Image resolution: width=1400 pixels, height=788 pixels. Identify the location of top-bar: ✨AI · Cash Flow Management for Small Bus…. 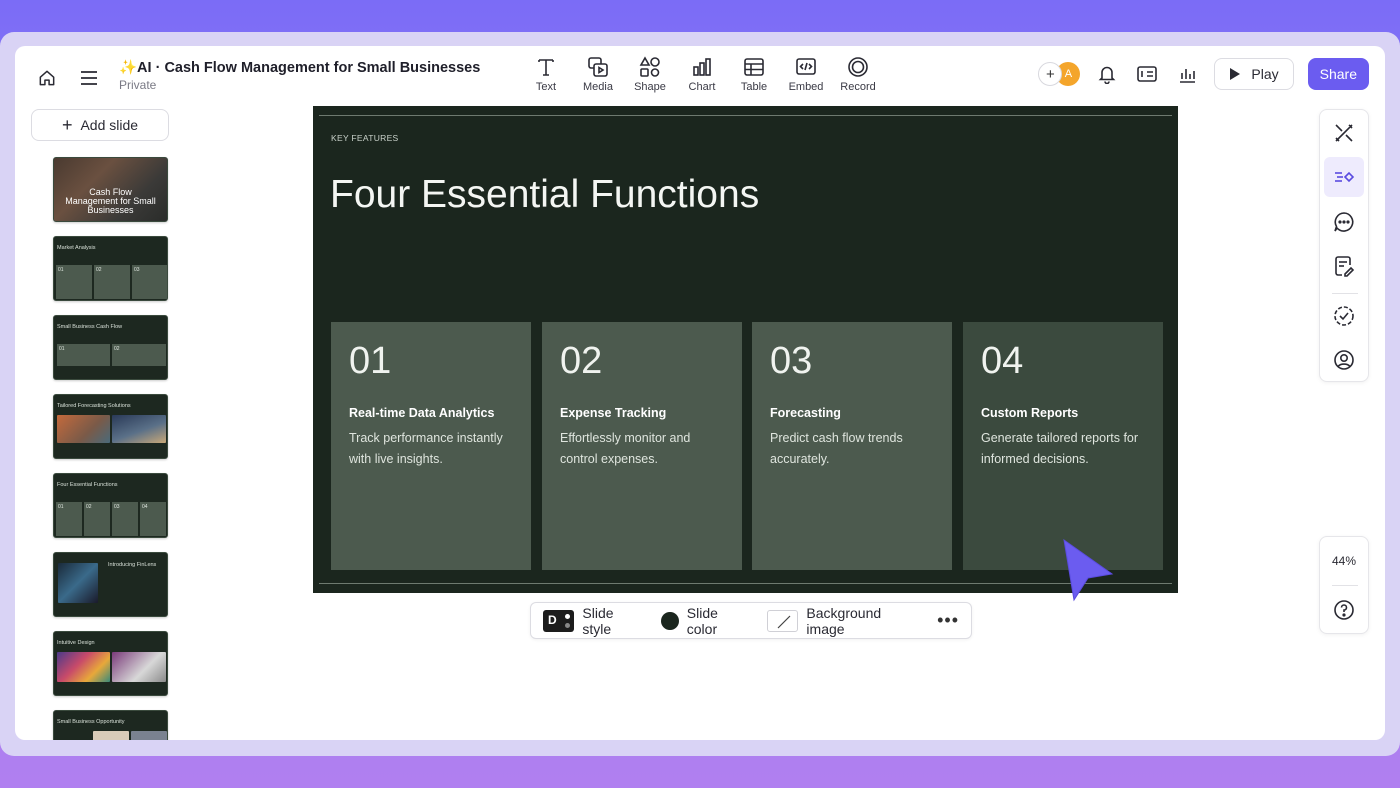
(700, 76).